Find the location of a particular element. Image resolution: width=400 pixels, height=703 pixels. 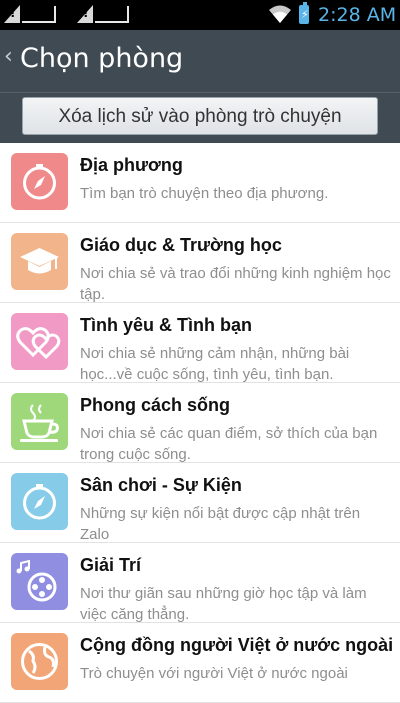

status-time: 2:28 AM is located at coordinates (357, 15).